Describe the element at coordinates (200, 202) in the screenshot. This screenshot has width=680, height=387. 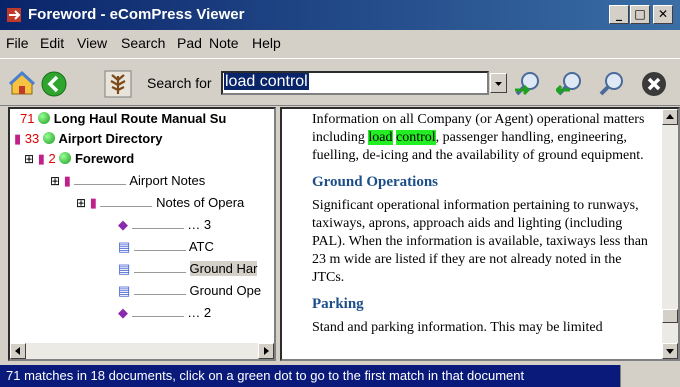
I see `tree-item-label: Notes of Opera` at that location.